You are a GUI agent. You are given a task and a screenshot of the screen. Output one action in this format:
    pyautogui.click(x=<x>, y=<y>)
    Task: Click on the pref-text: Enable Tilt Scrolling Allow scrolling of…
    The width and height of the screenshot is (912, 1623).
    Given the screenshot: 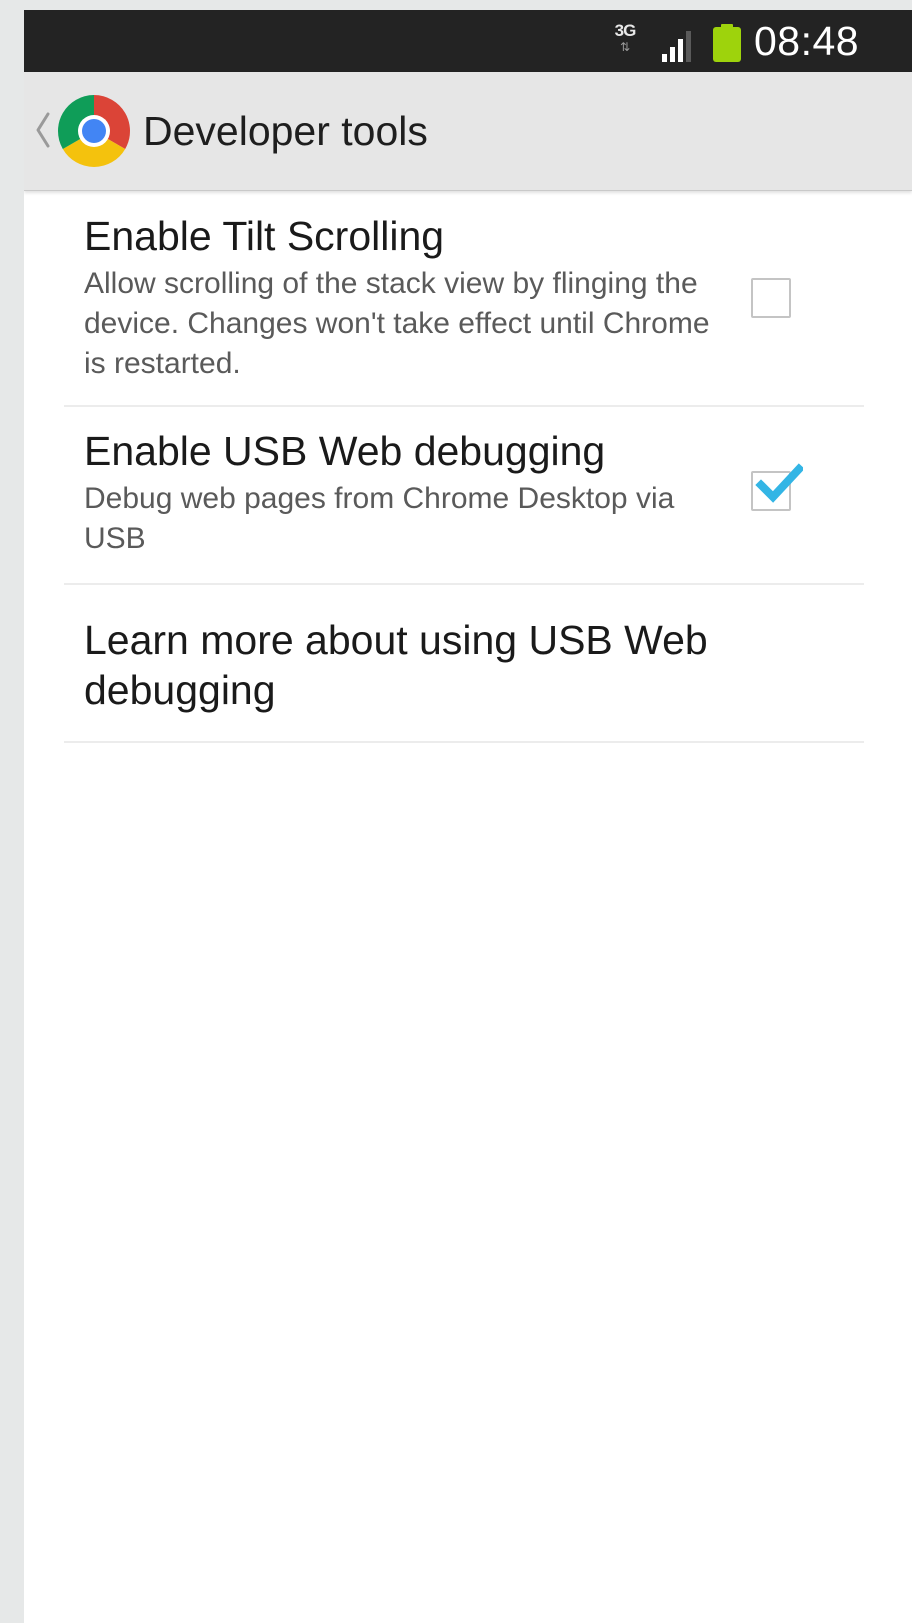 What is the action you would take?
    pyautogui.click(x=394, y=288)
    